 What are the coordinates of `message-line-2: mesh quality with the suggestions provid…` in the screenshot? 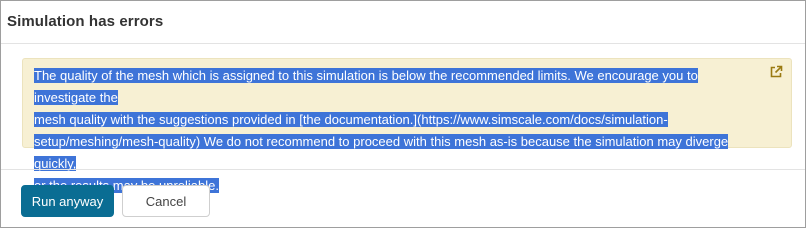 It's located at (351, 119).